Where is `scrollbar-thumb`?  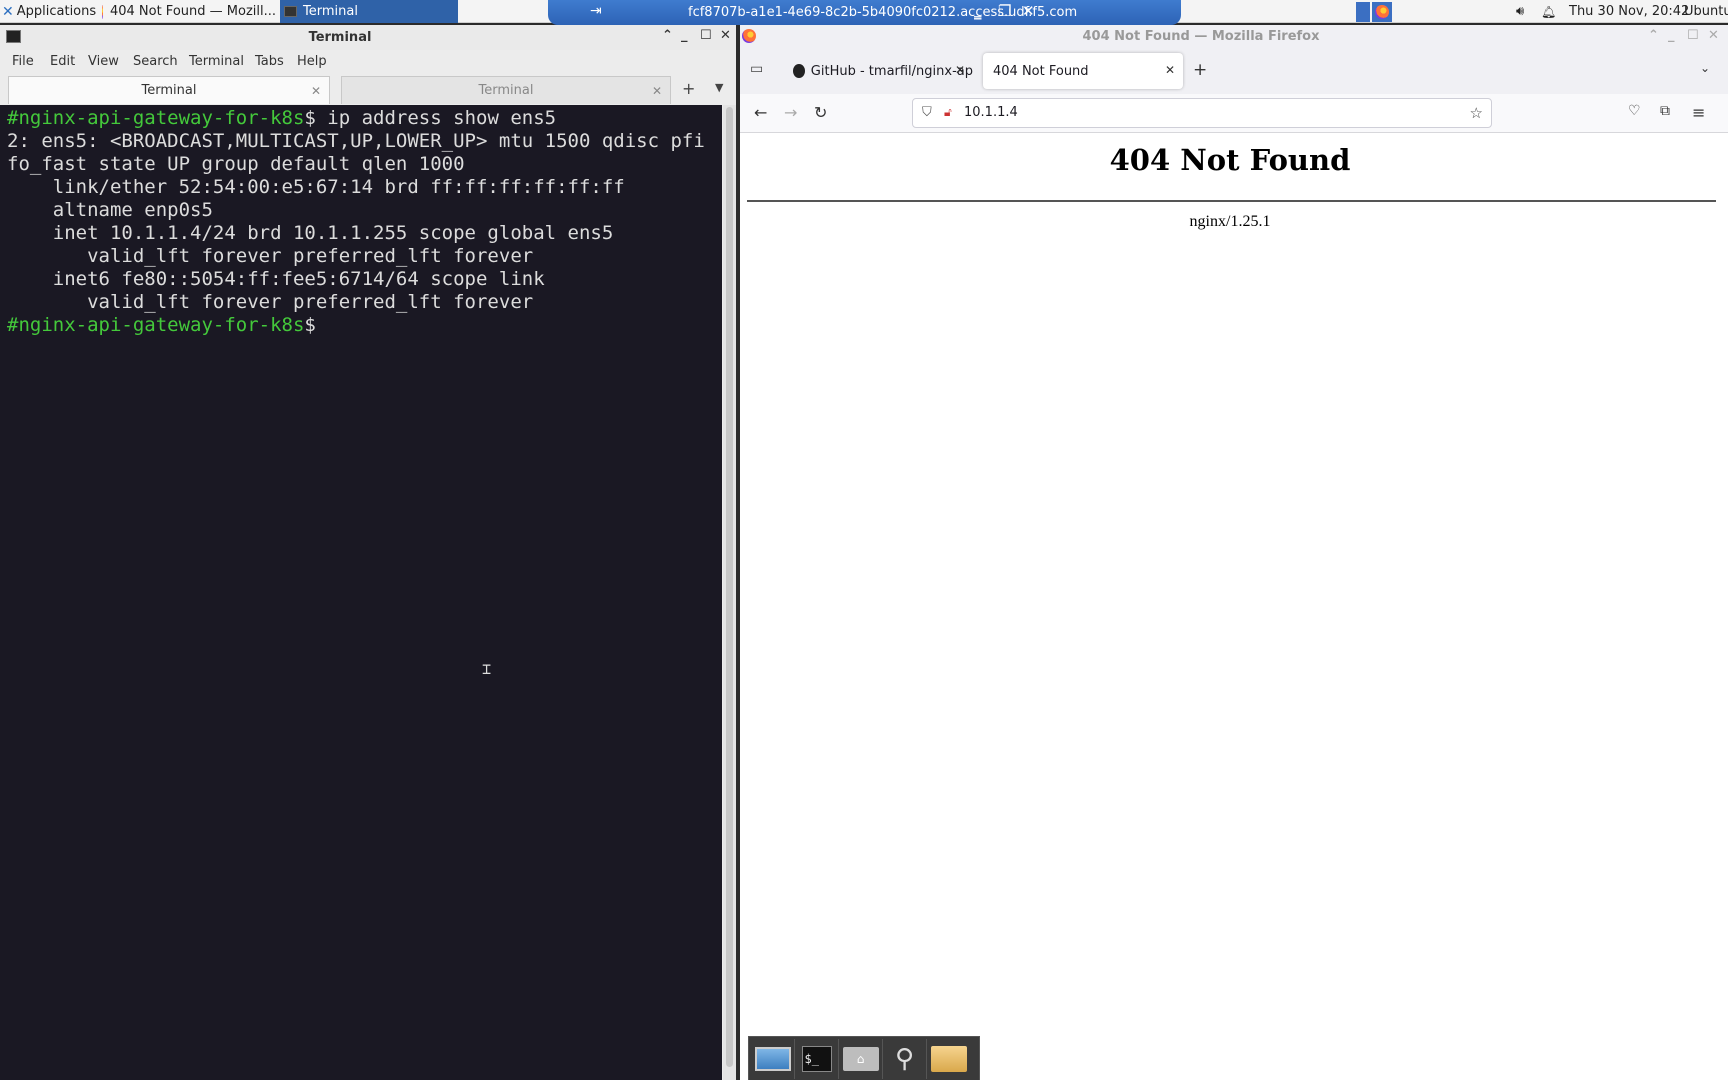
scrollbar-thumb is located at coordinates (729, 587).